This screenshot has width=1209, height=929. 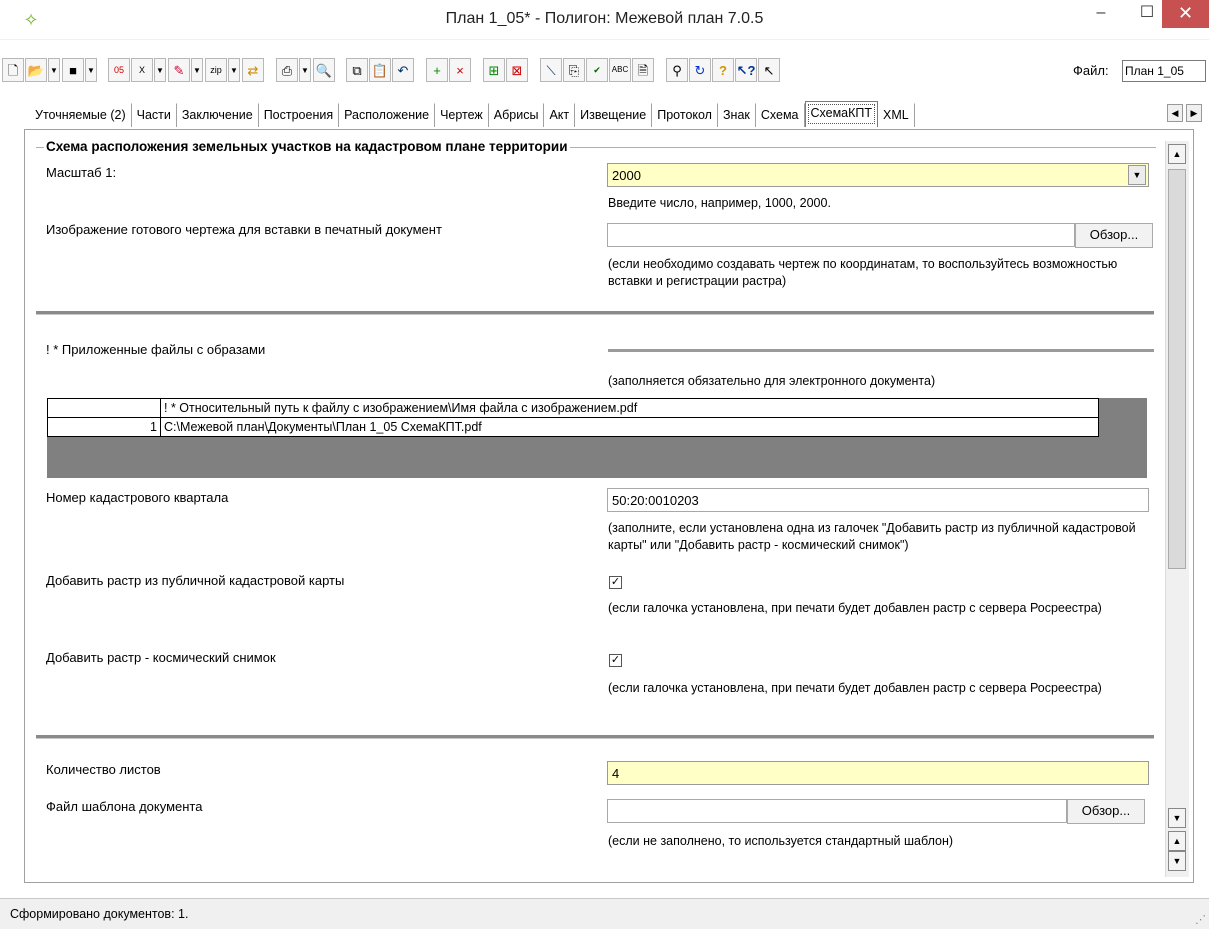 What do you see at coordinates (615, 660) in the screenshot?
I see `satellite-checkbox: ✓` at bounding box center [615, 660].